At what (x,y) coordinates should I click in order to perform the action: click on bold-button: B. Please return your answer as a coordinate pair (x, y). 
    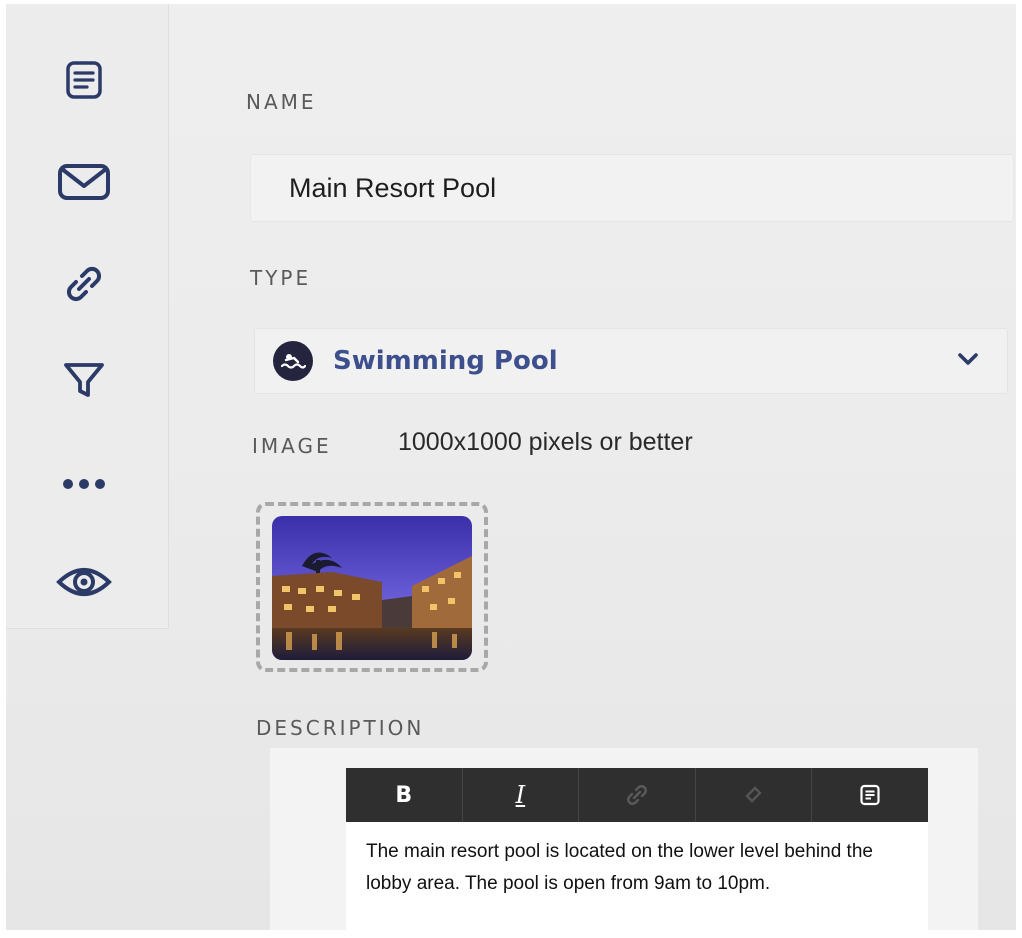
    Looking at the image, I should click on (404, 795).